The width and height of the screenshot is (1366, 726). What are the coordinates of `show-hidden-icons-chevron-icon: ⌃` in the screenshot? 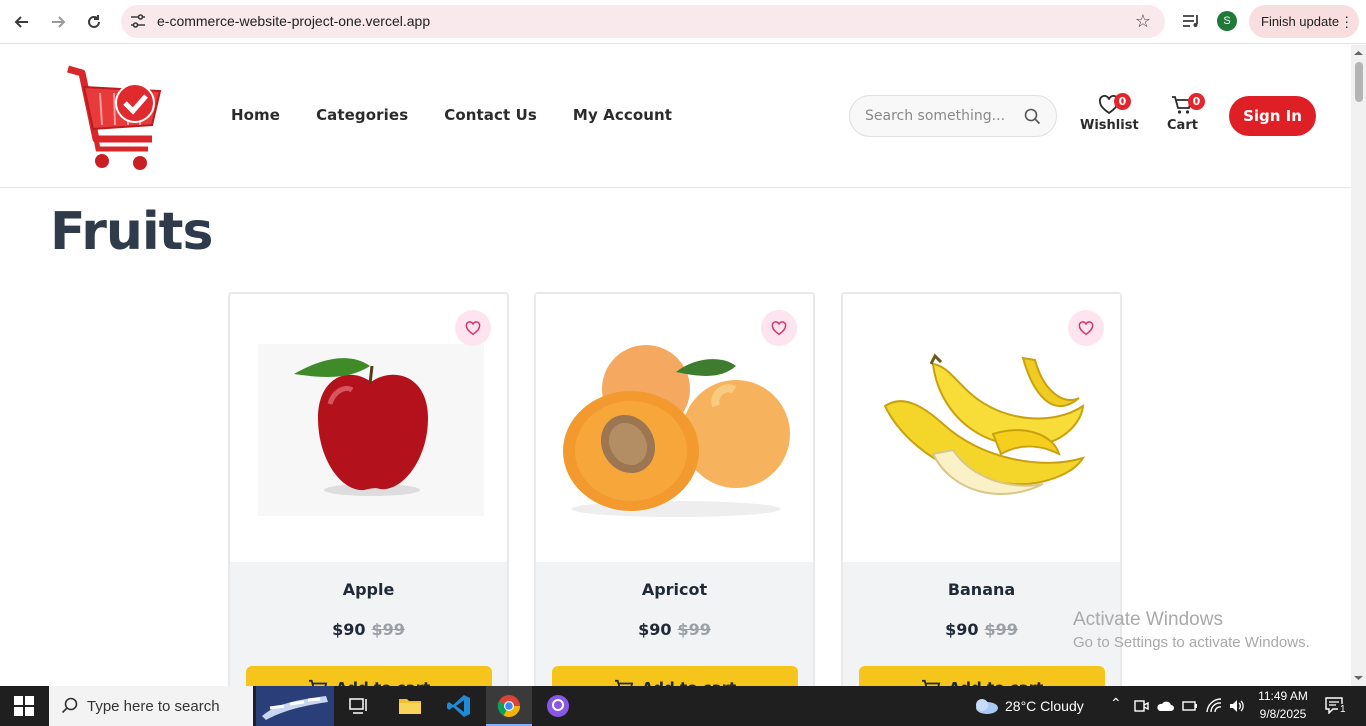 It's located at (1116, 703).